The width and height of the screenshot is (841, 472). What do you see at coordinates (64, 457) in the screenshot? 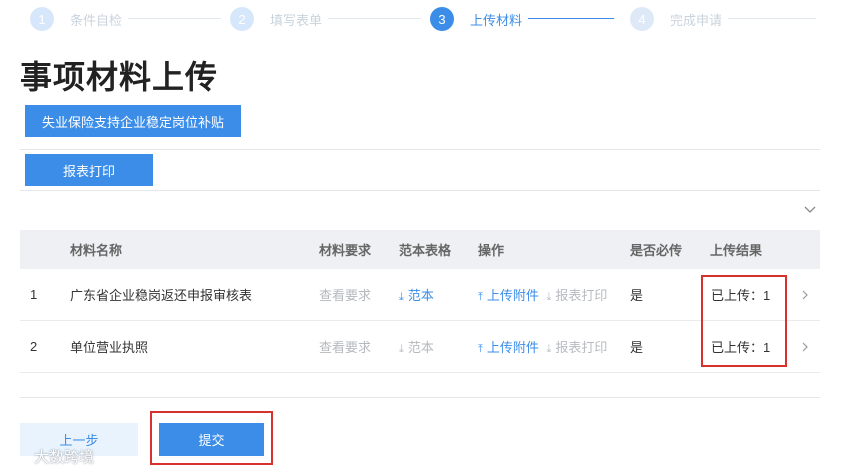
I see `watermark-text: 大数跨境` at bounding box center [64, 457].